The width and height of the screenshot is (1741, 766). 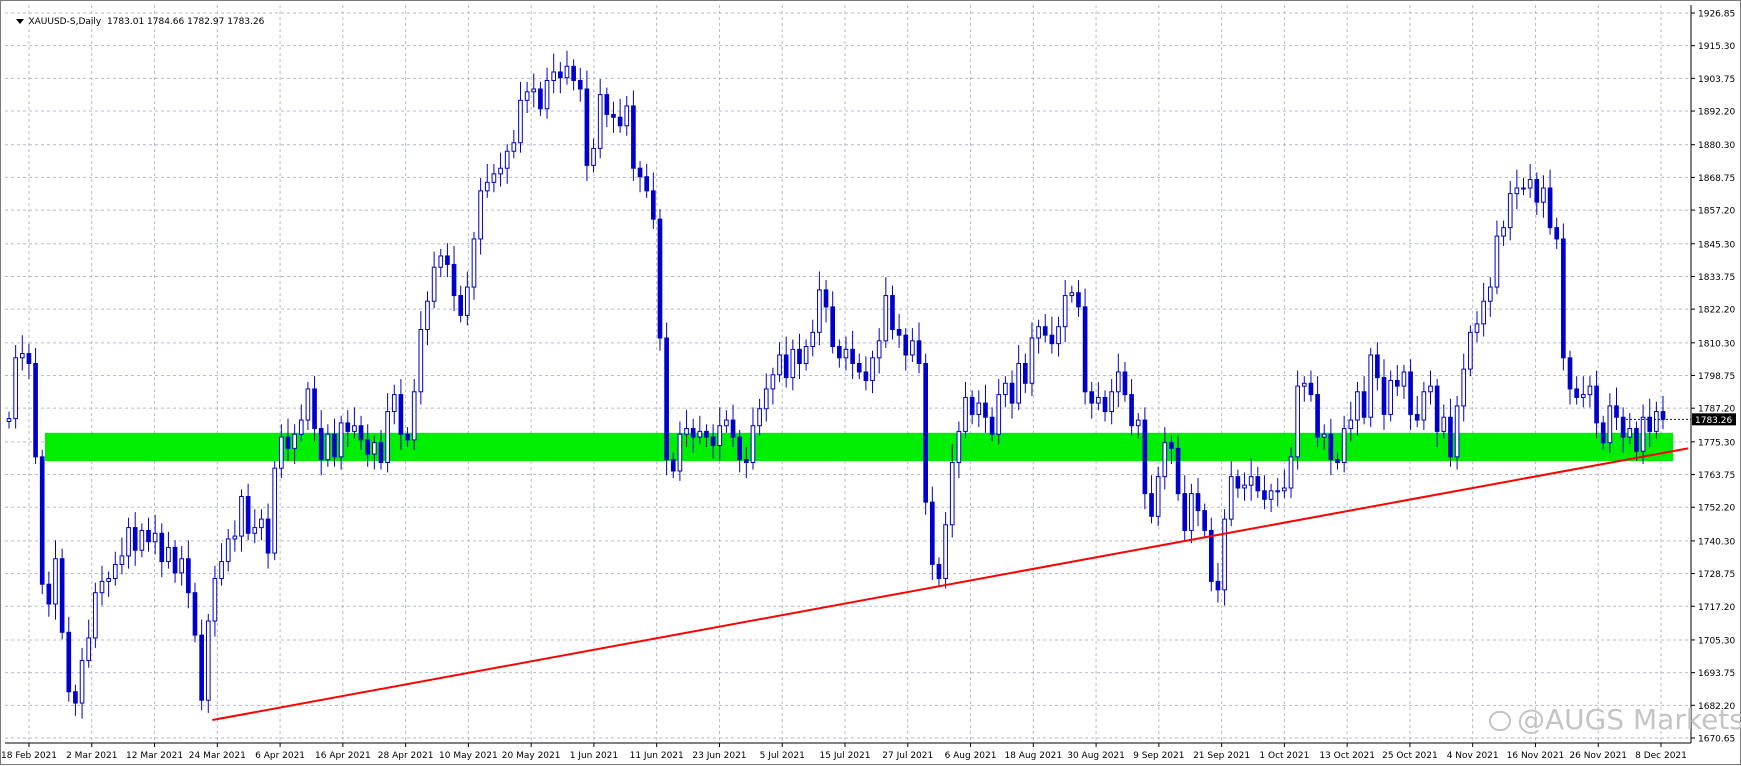 I want to click on date-tick-label: 12 Mar 2021, so click(x=154, y=756).